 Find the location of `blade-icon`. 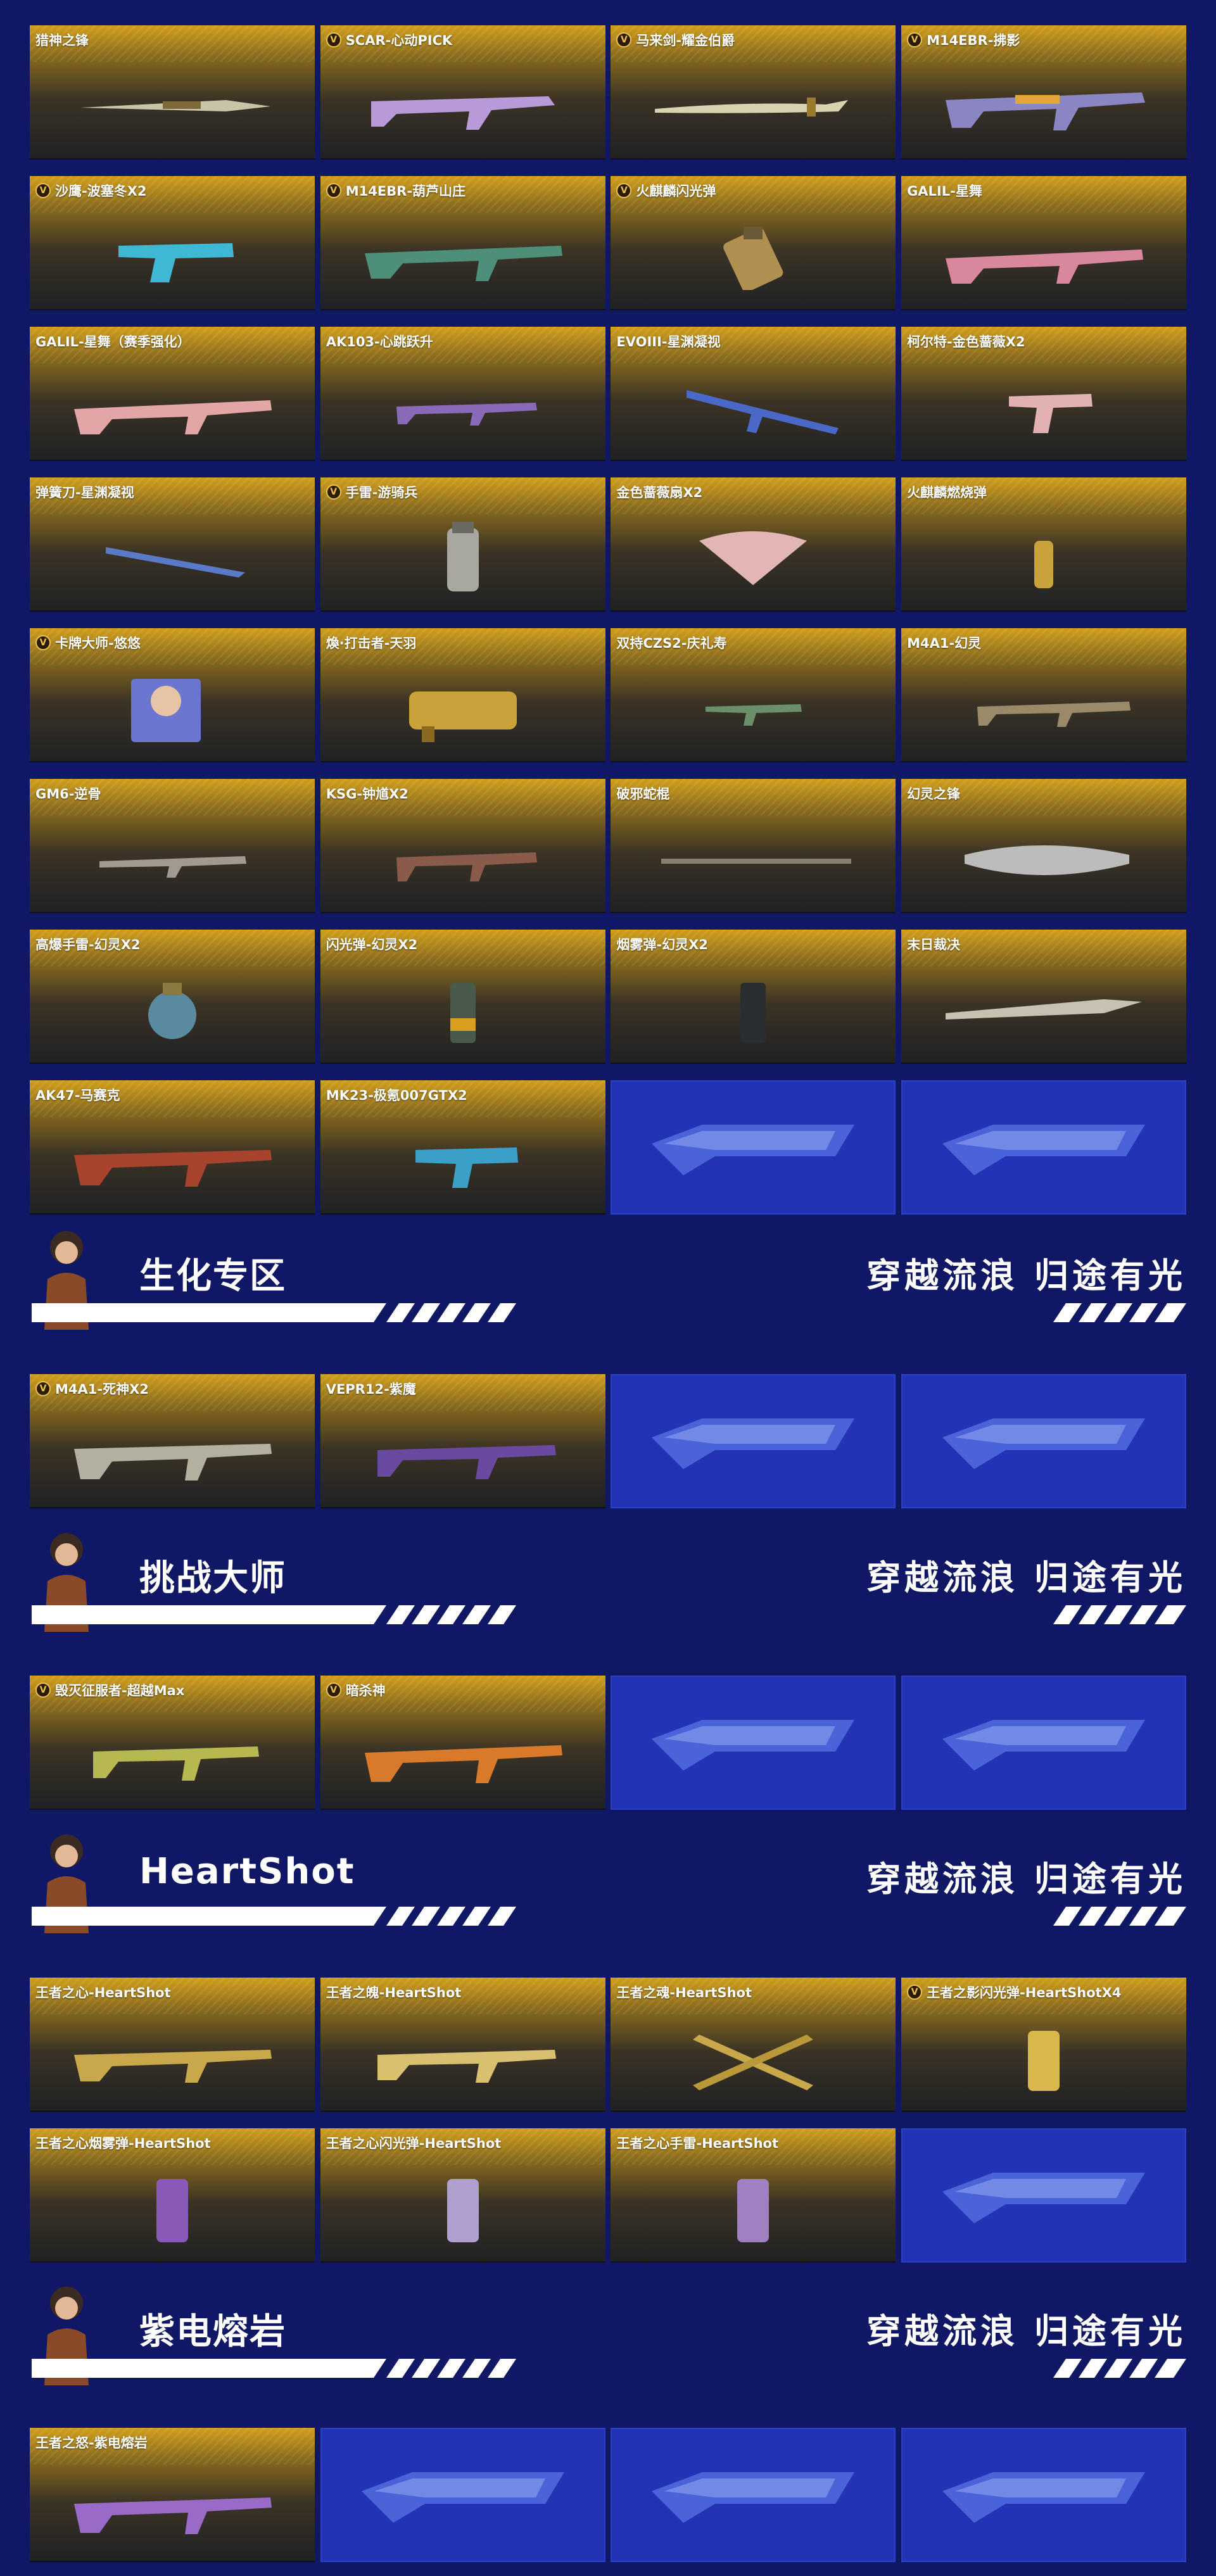

blade-icon is located at coordinates (1047, 860).